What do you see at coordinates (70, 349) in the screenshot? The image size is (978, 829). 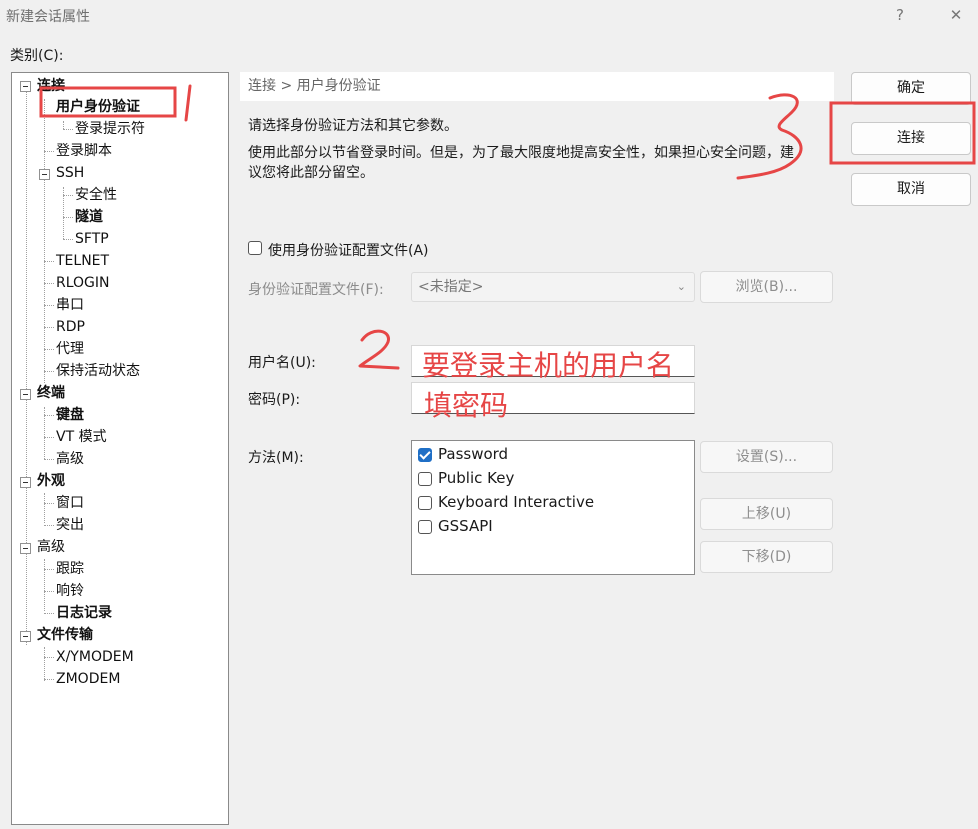 I see `tree-item-proxy: 代理` at bounding box center [70, 349].